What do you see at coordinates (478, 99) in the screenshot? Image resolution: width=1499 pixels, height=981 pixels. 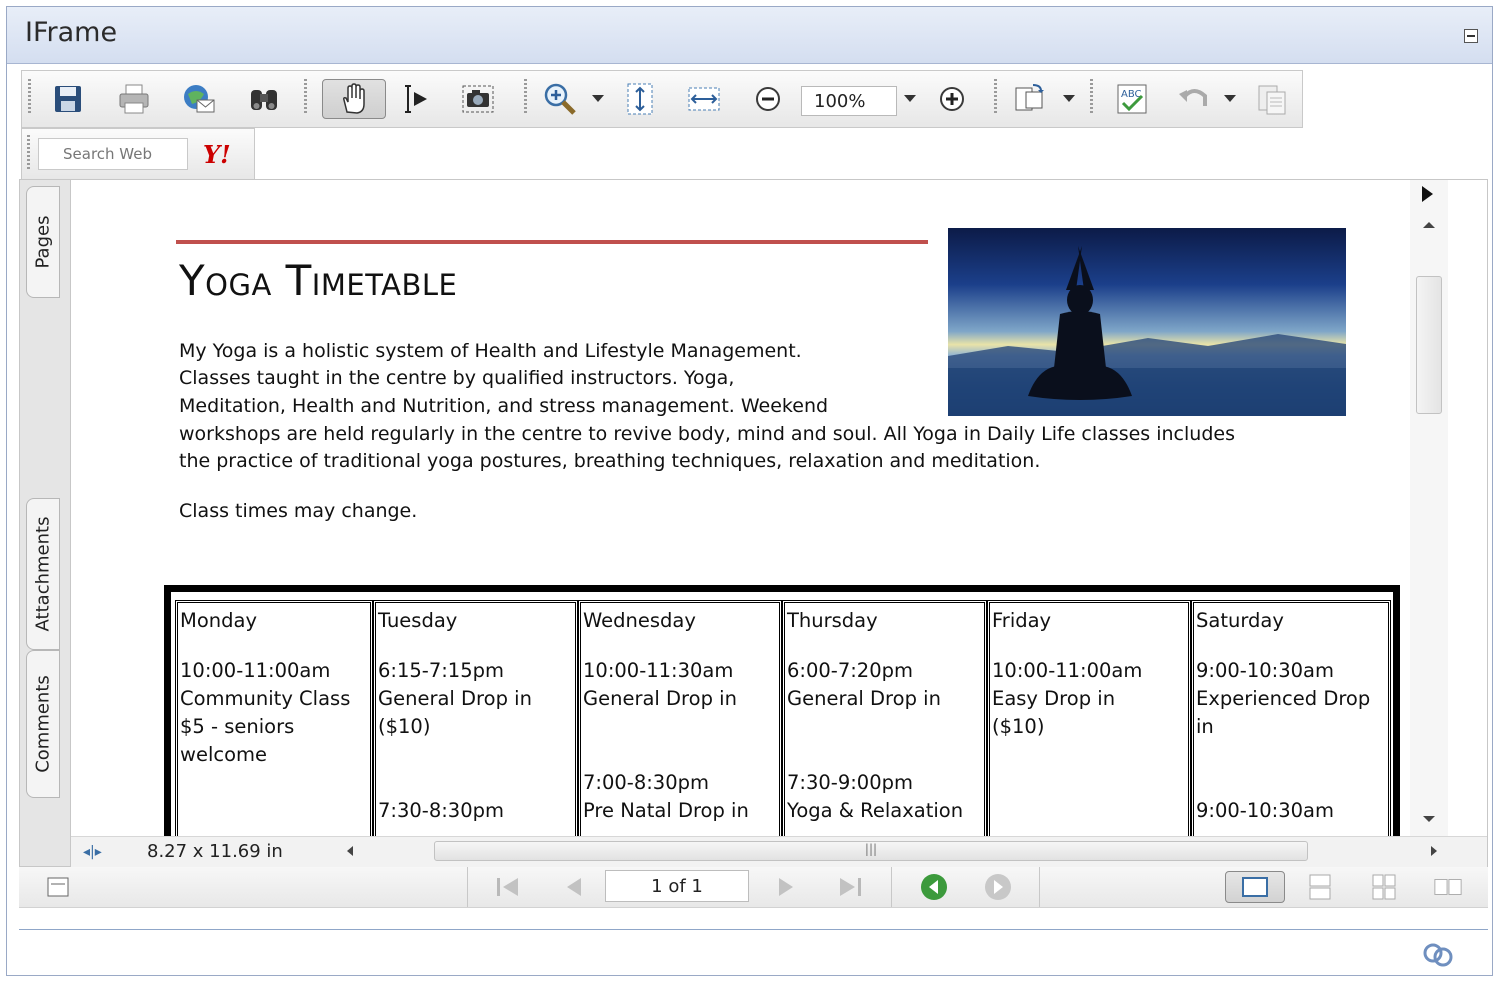 I see `snapshot-camera-icon` at bounding box center [478, 99].